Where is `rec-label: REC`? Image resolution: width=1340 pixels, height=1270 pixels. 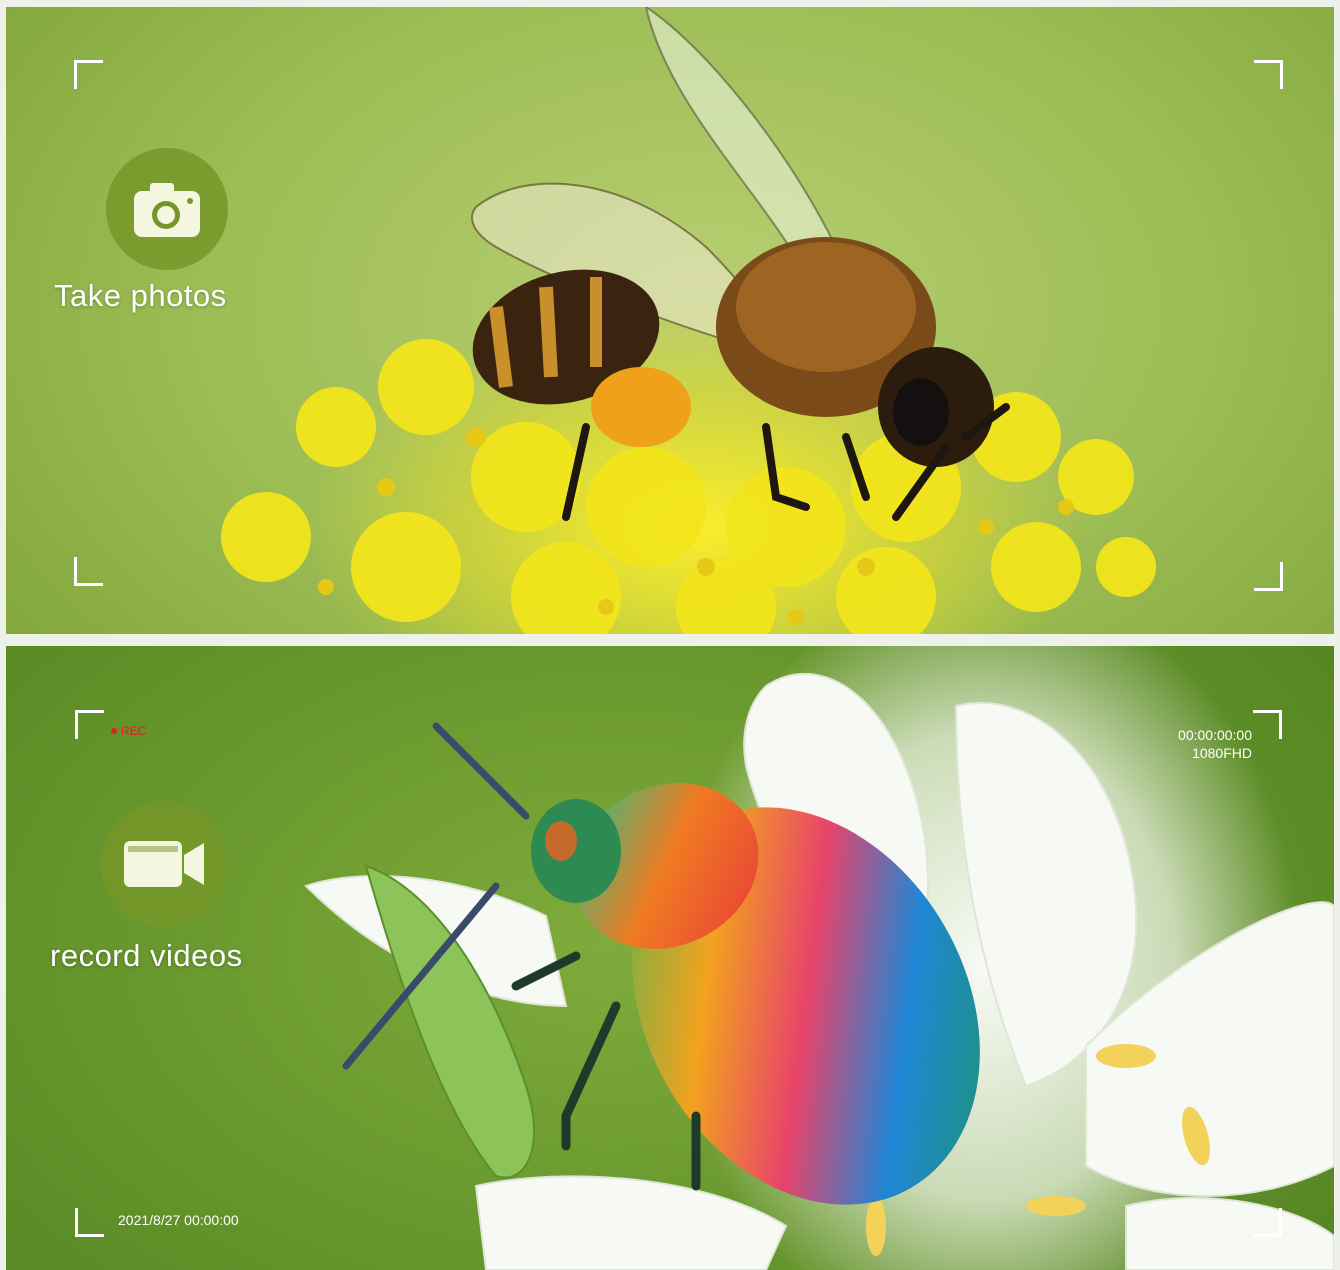
rec-label: REC is located at coordinates (134, 731).